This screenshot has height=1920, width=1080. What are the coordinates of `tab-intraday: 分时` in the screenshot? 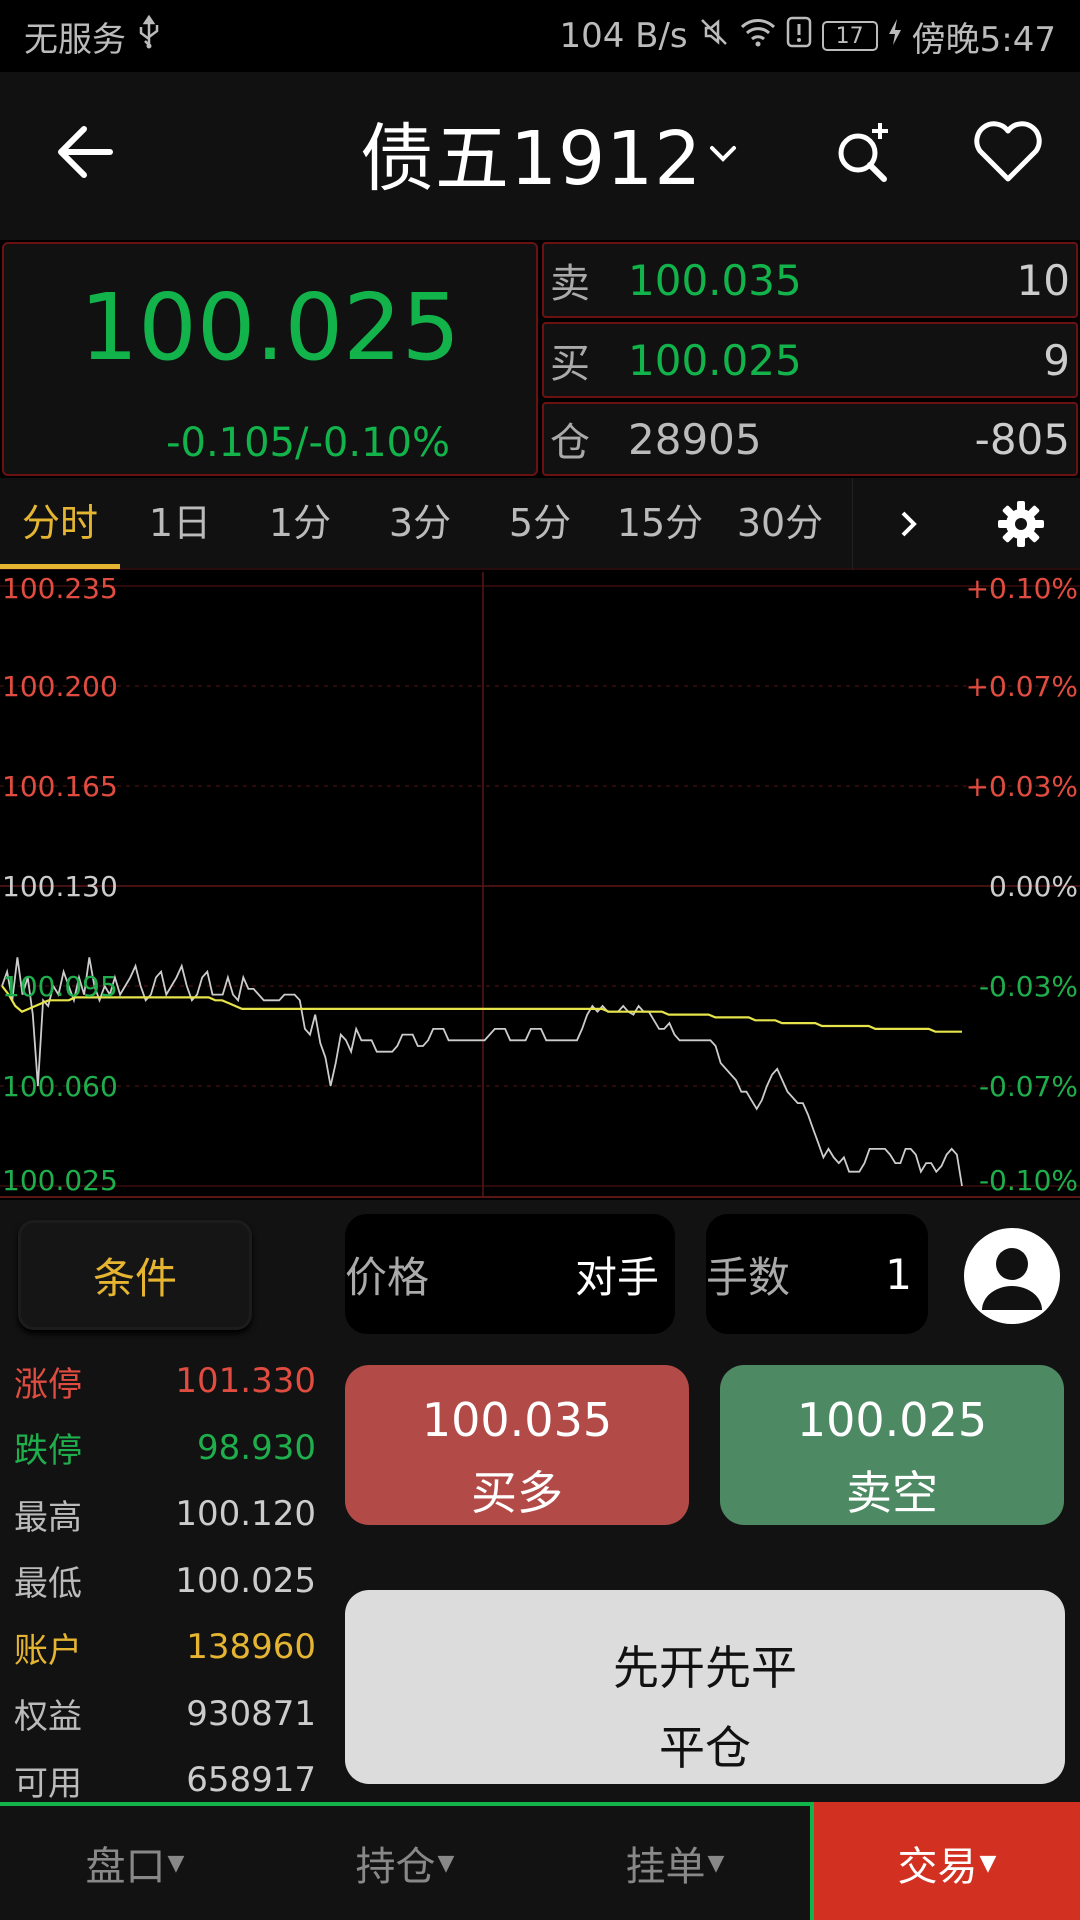 It's located at (60, 523).